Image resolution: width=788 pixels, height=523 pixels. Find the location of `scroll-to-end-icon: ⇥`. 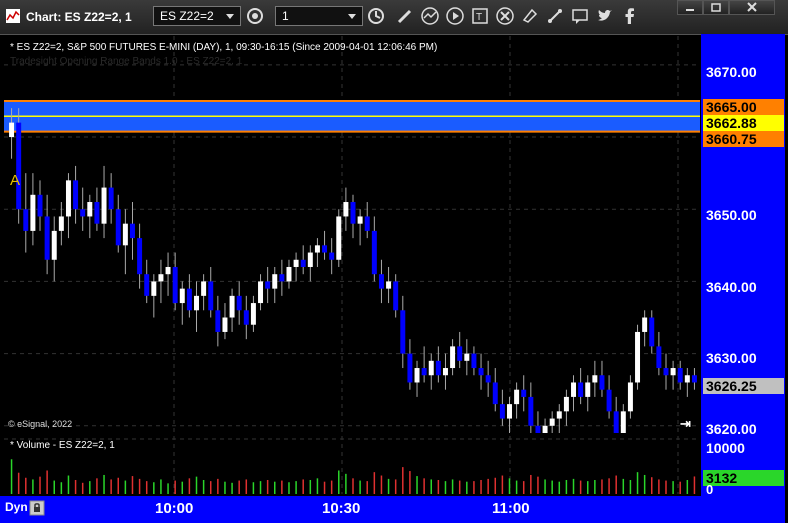

scroll-to-end-icon: ⇥ is located at coordinates (685, 424).